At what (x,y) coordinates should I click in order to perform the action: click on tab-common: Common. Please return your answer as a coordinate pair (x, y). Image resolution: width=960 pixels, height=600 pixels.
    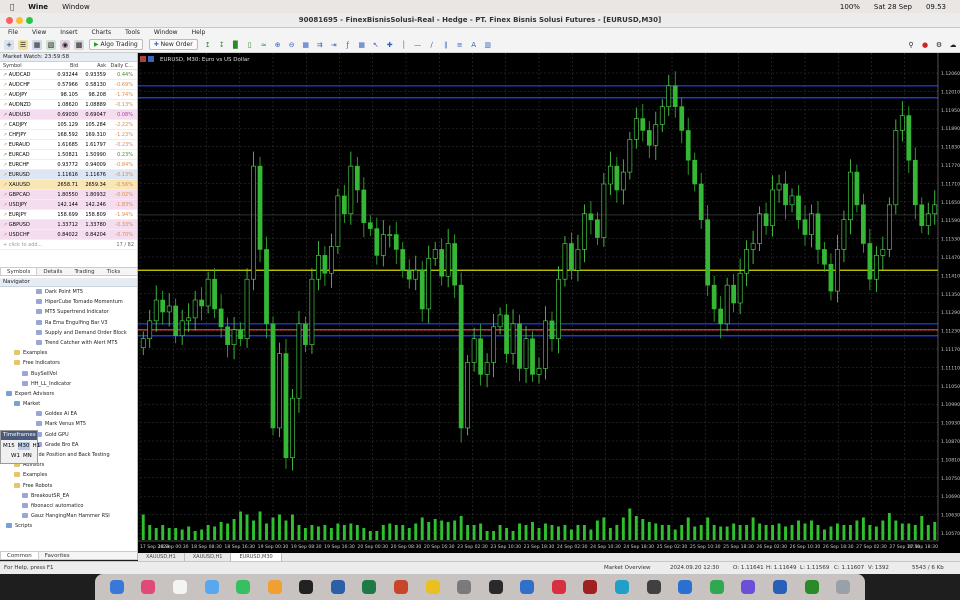
    Looking at the image, I should click on (19, 555).